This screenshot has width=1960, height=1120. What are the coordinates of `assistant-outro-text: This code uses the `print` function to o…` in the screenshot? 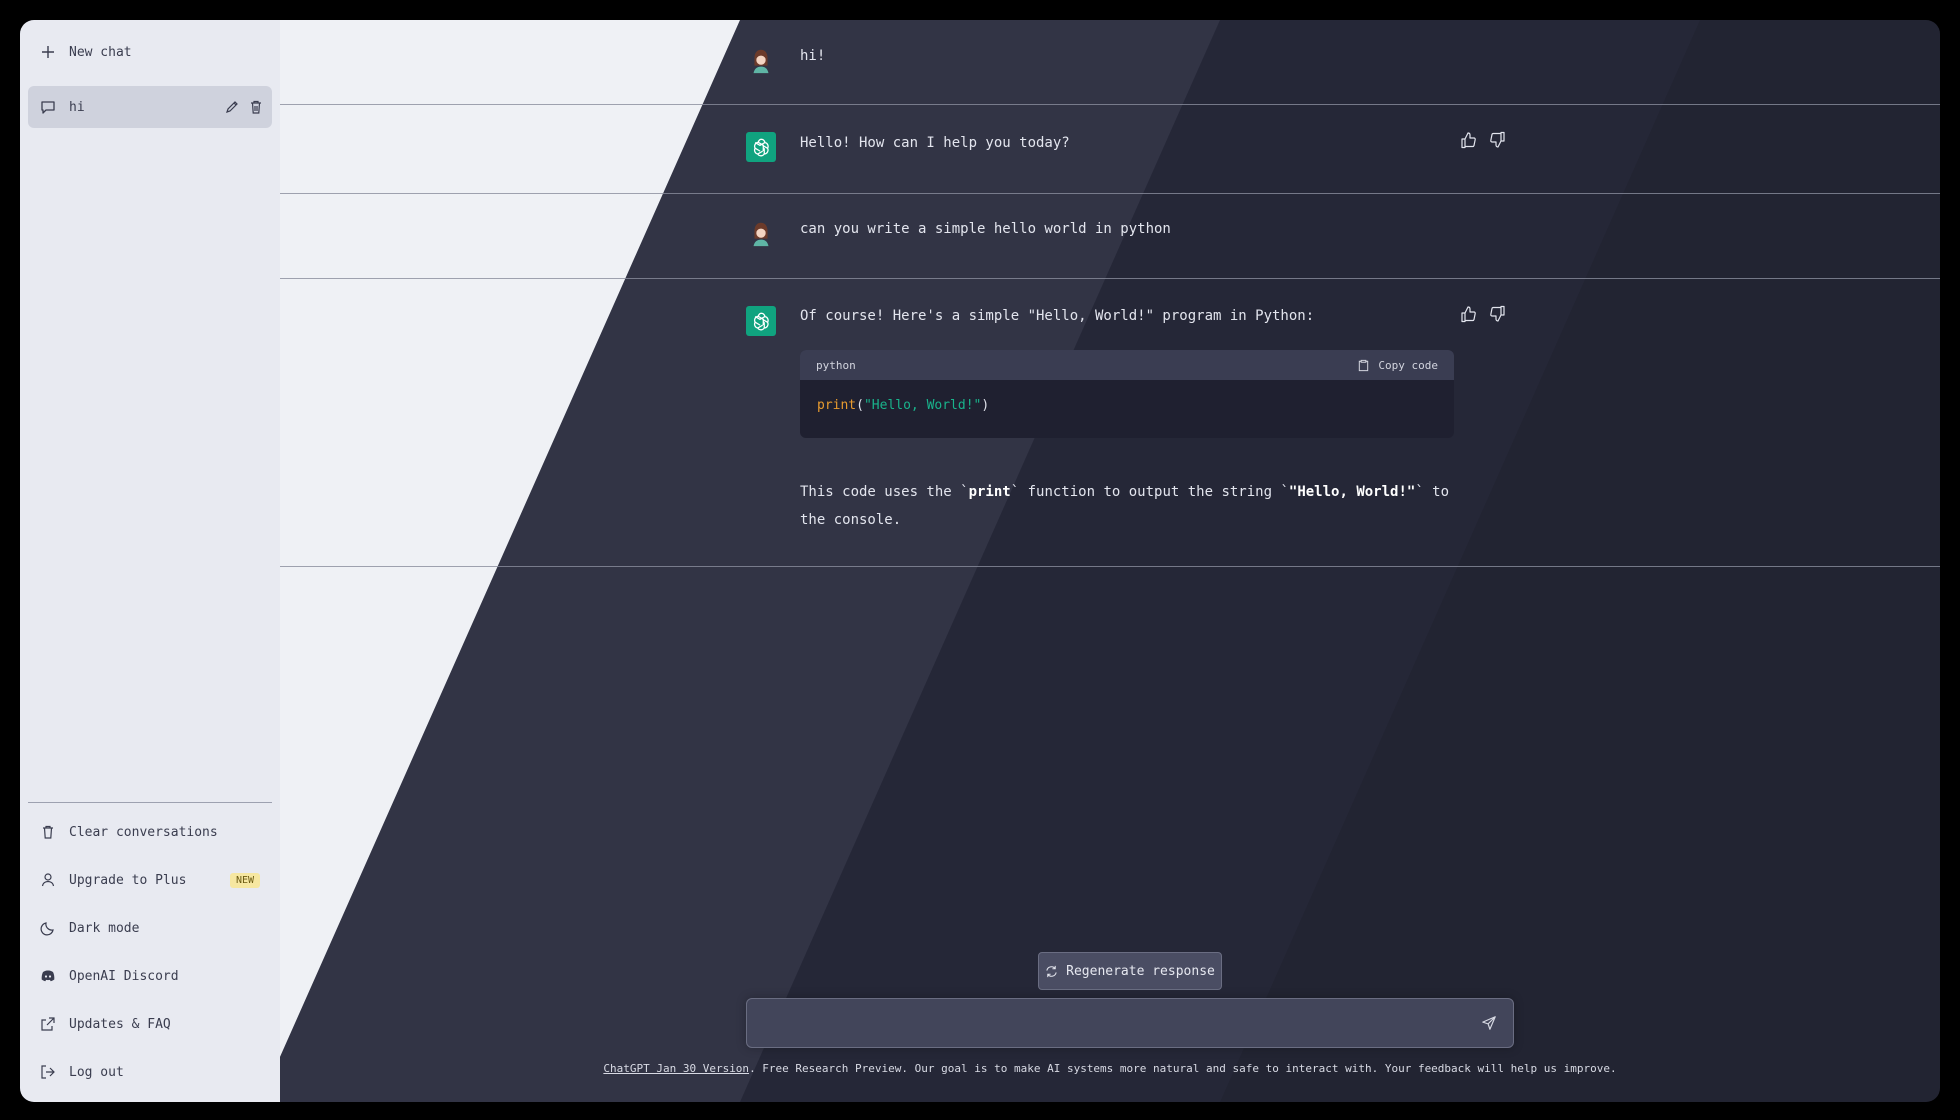 It's located at (1130, 506).